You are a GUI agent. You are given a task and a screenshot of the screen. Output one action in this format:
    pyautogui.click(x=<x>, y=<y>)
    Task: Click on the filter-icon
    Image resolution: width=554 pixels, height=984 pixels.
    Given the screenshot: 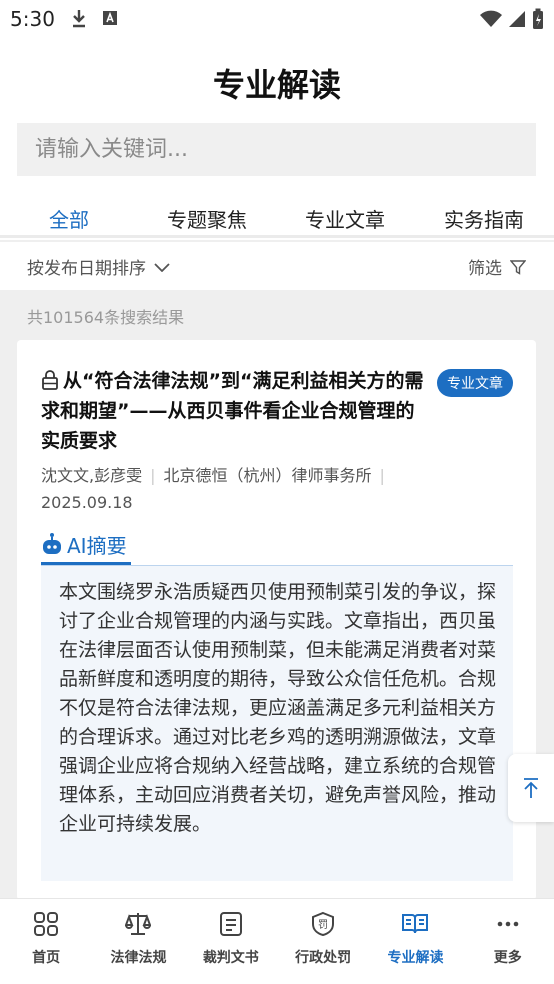 What is the action you would take?
    pyautogui.click(x=518, y=267)
    